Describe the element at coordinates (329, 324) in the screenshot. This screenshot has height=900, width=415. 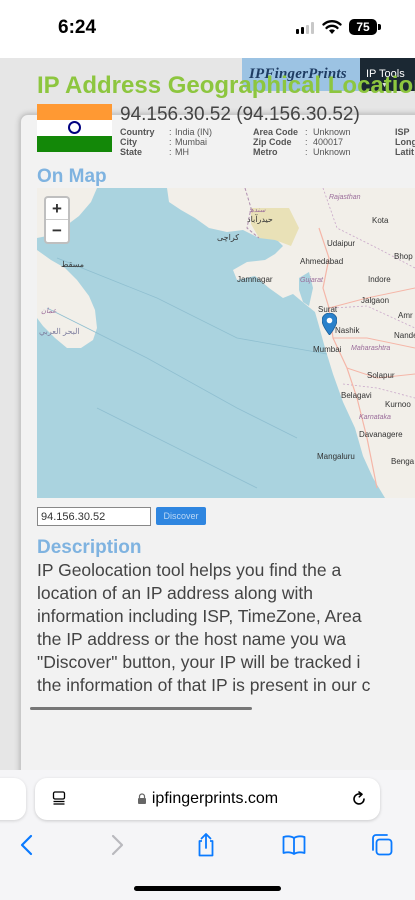
I see `map-pin-icon` at that location.